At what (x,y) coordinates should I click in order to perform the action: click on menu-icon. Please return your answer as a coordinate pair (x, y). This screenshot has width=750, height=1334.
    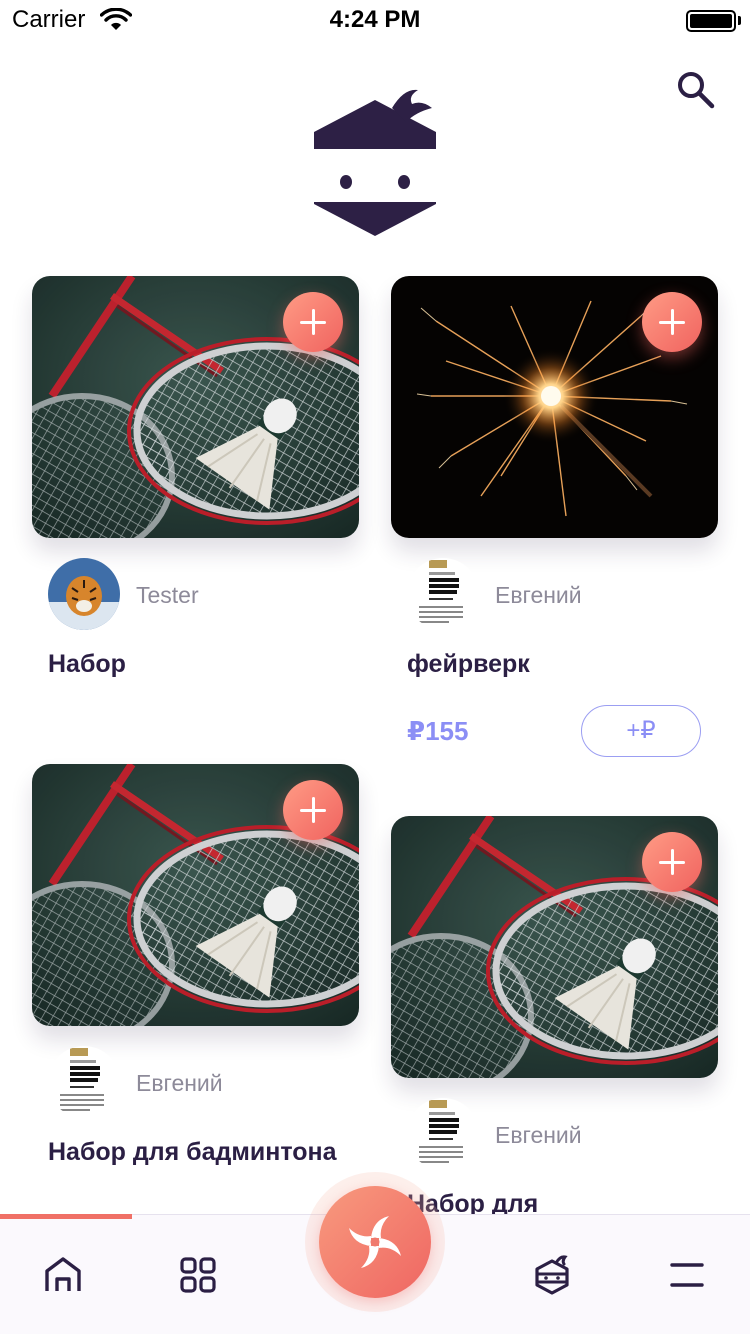
    Looking at the image, I should click on (687, 1275).